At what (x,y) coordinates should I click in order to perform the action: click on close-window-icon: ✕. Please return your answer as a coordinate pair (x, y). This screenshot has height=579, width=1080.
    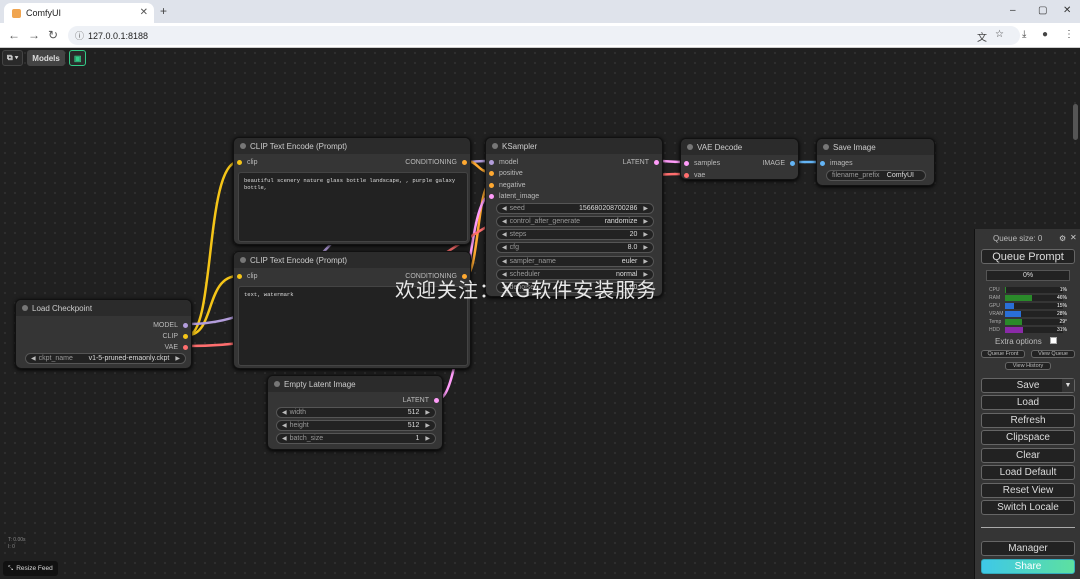
    Looking at the image, I should click on (1067, 10).